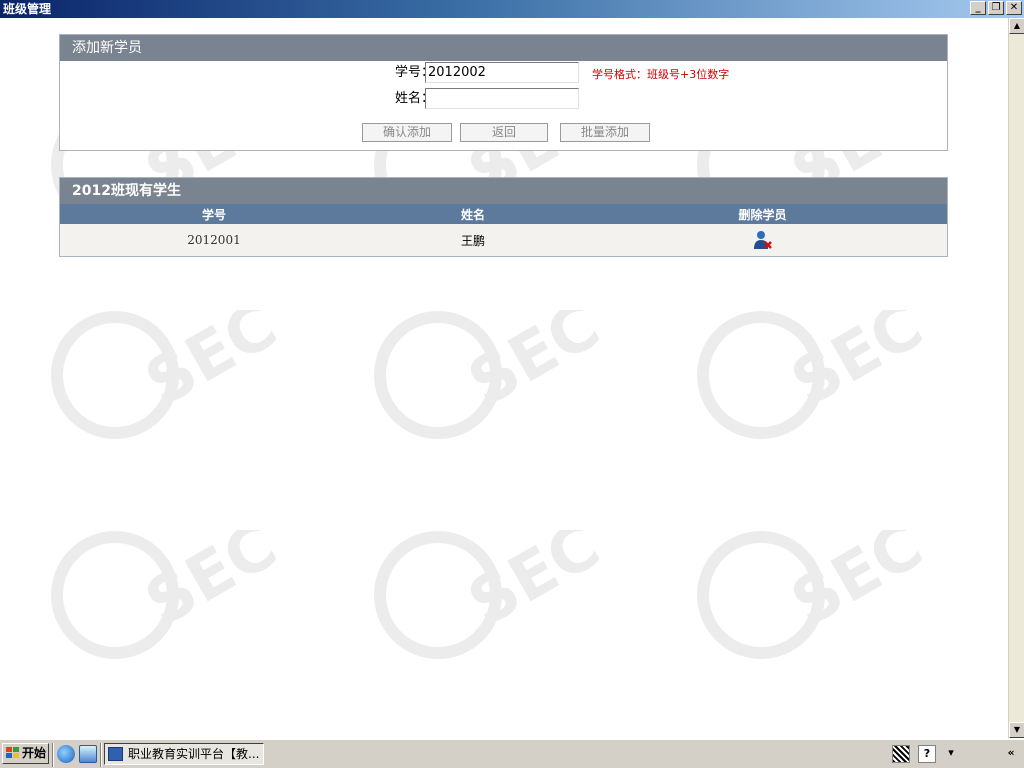 The image size is (1024, 768). What do you see at coordinates (66, 754) in the screenshot?
I see `internet-explorer-icon` at bounding box center [66, 754].